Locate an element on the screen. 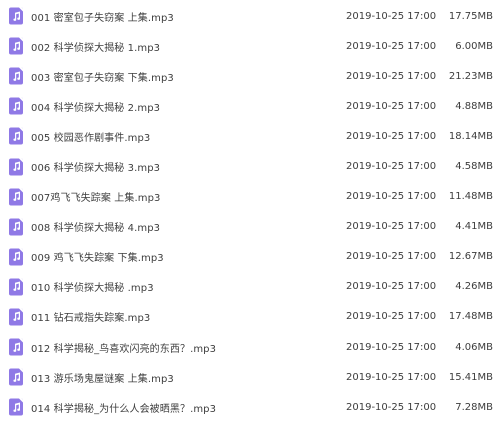  file-size: 4.58MB is located at coordinates (474, 167).